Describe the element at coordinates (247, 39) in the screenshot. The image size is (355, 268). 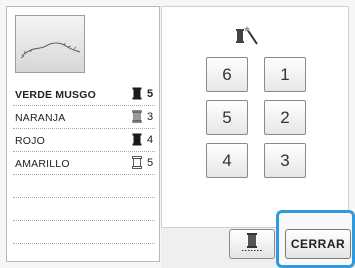
I see `spool-wand-icon` at that location.